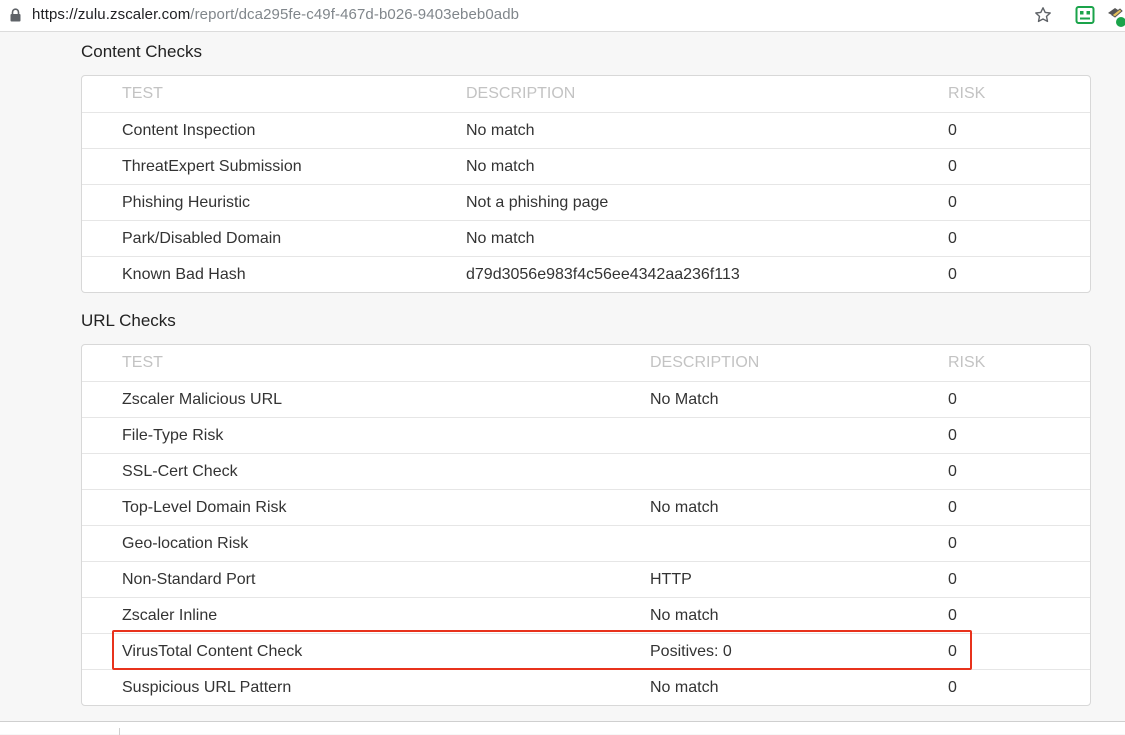 This screenshot has height=735, width=1125. What do you see at coordinates (111, 14) in the screenshot?
I see `url-host: https://zulu.zscaler.com` at bounding box center [111, 14].